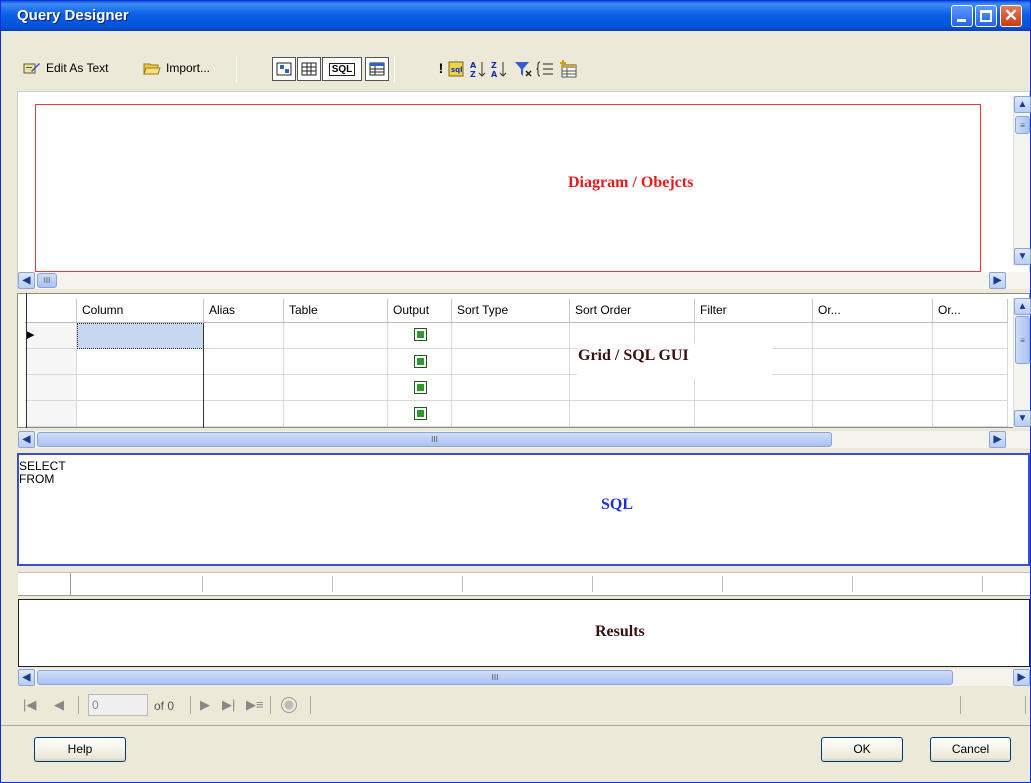 The image size is (1031, 783). I want to click on show-sql-pane-button: SQL, so click(342, 69).